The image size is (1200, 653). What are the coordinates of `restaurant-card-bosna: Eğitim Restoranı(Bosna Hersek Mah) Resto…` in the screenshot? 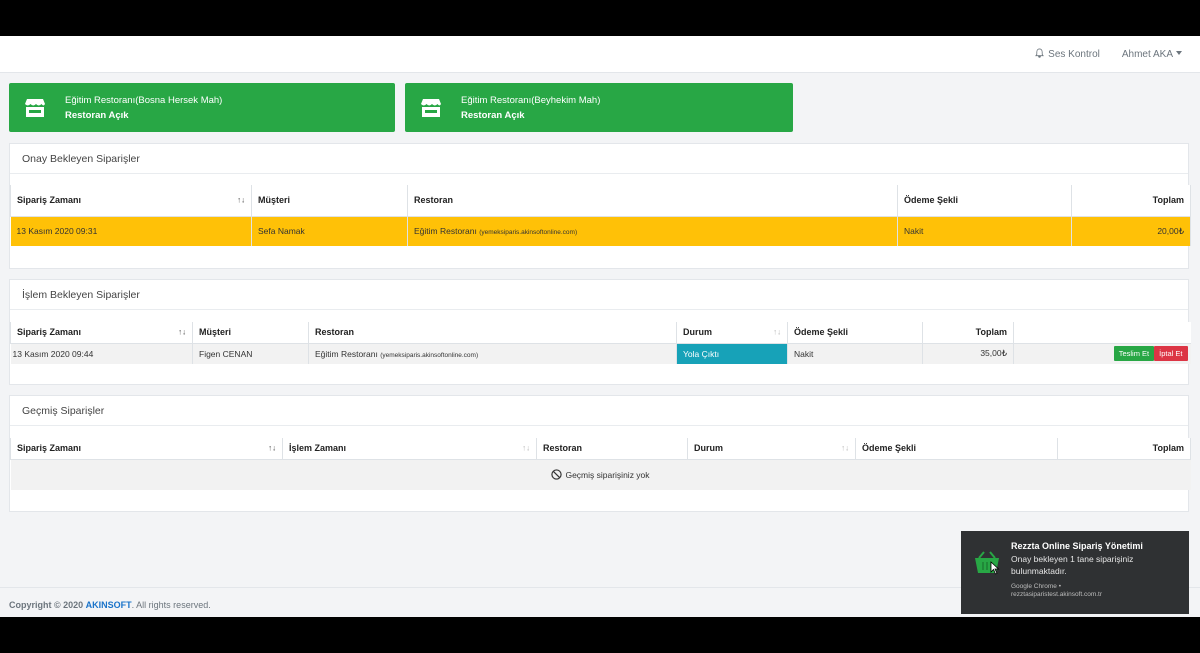 It's located at (202, 107).